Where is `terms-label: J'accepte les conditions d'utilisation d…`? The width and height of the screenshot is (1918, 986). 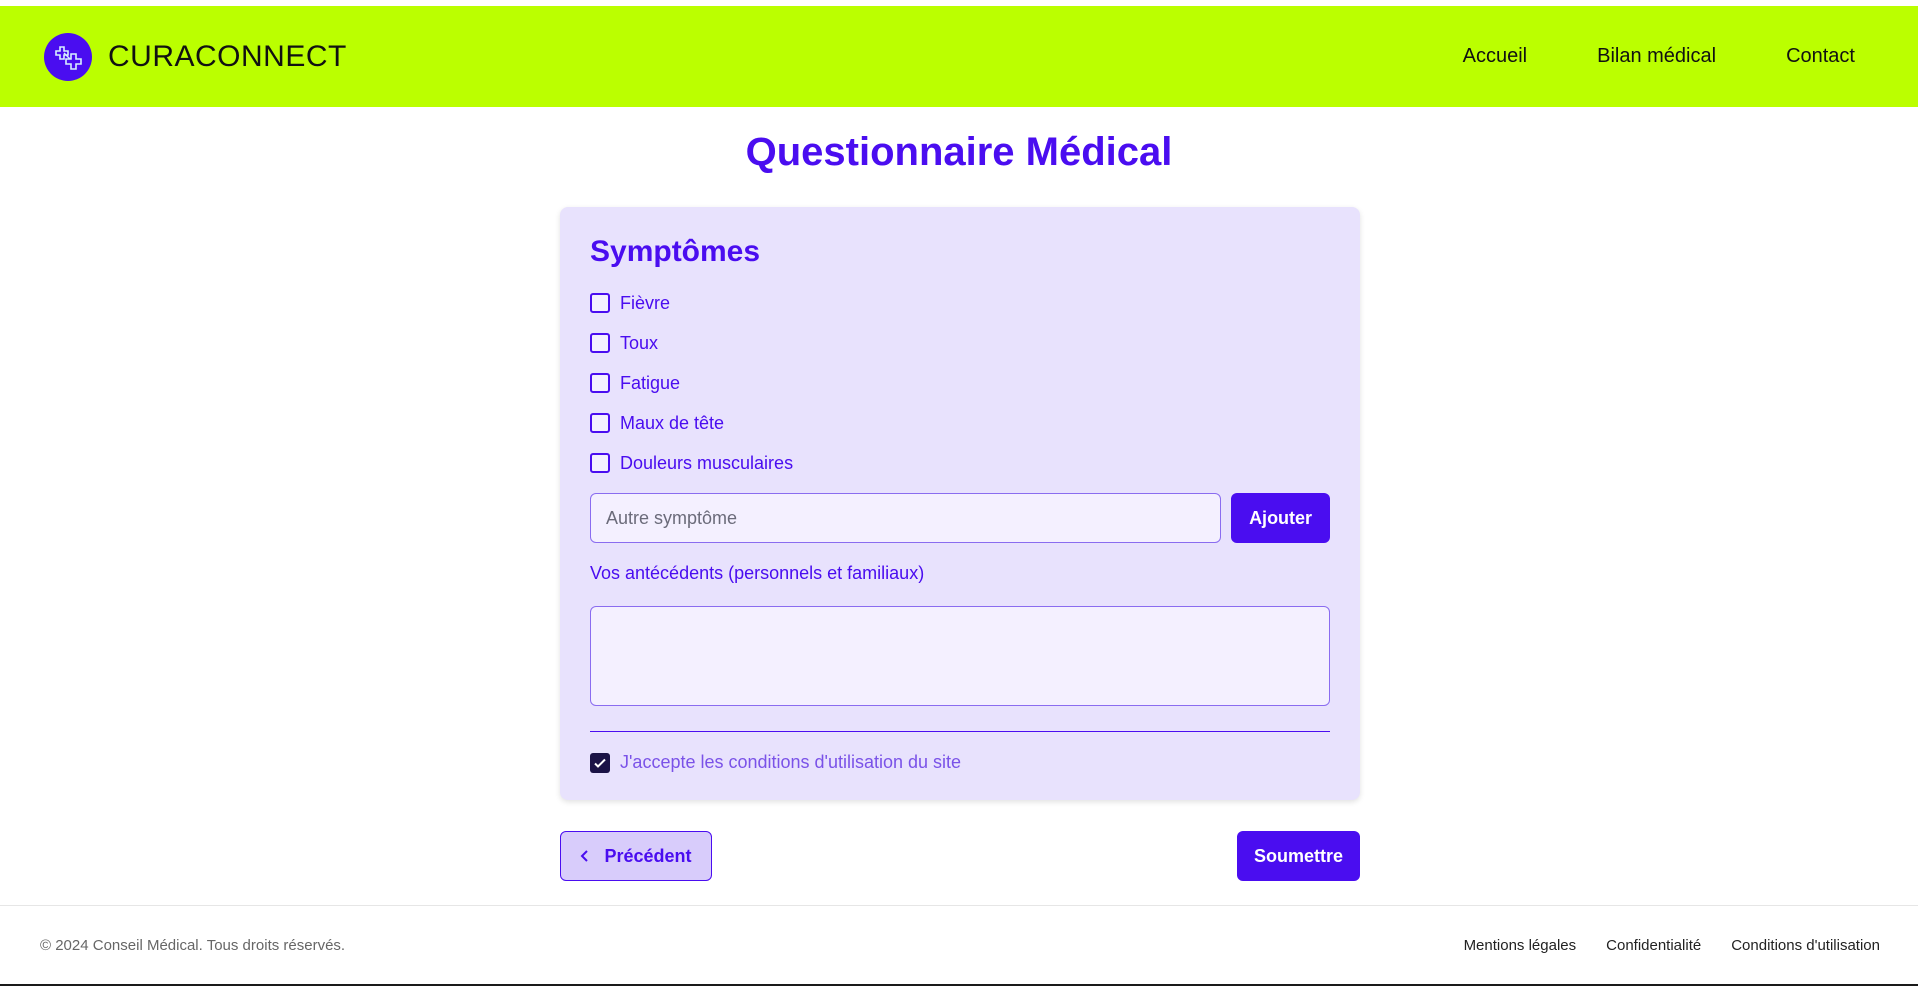
terms-label: J'accepte les conditions d'utilisation d… is located at coordinates (791, 762).